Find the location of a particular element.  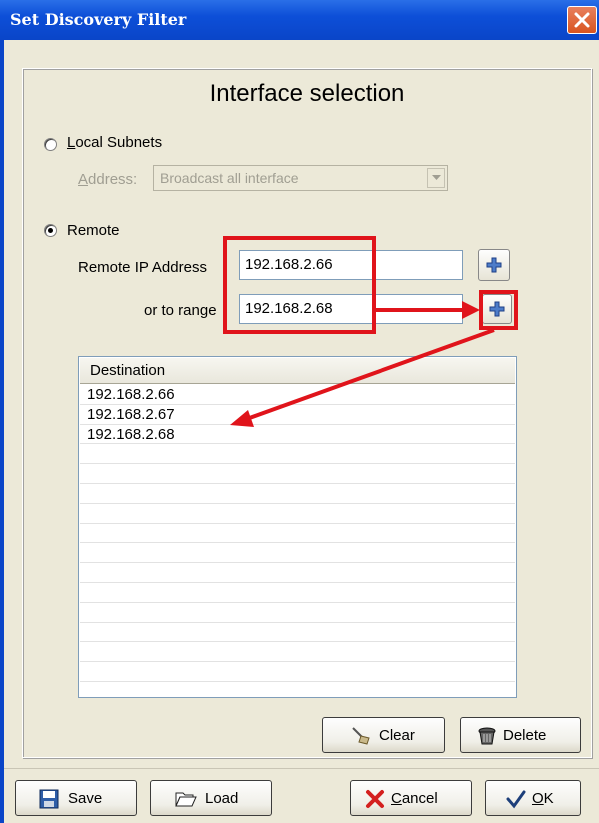

load-button: Load is located at coordinates (211, 798).